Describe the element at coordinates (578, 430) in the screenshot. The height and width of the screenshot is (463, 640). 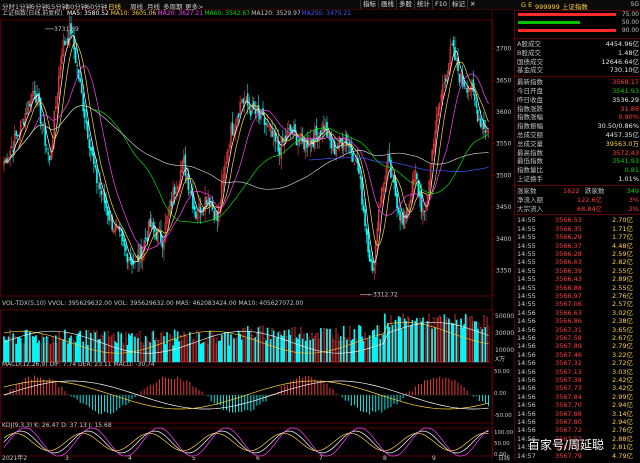
I see `tick-row: 14:56 3567.72 2.76亿` at that location.